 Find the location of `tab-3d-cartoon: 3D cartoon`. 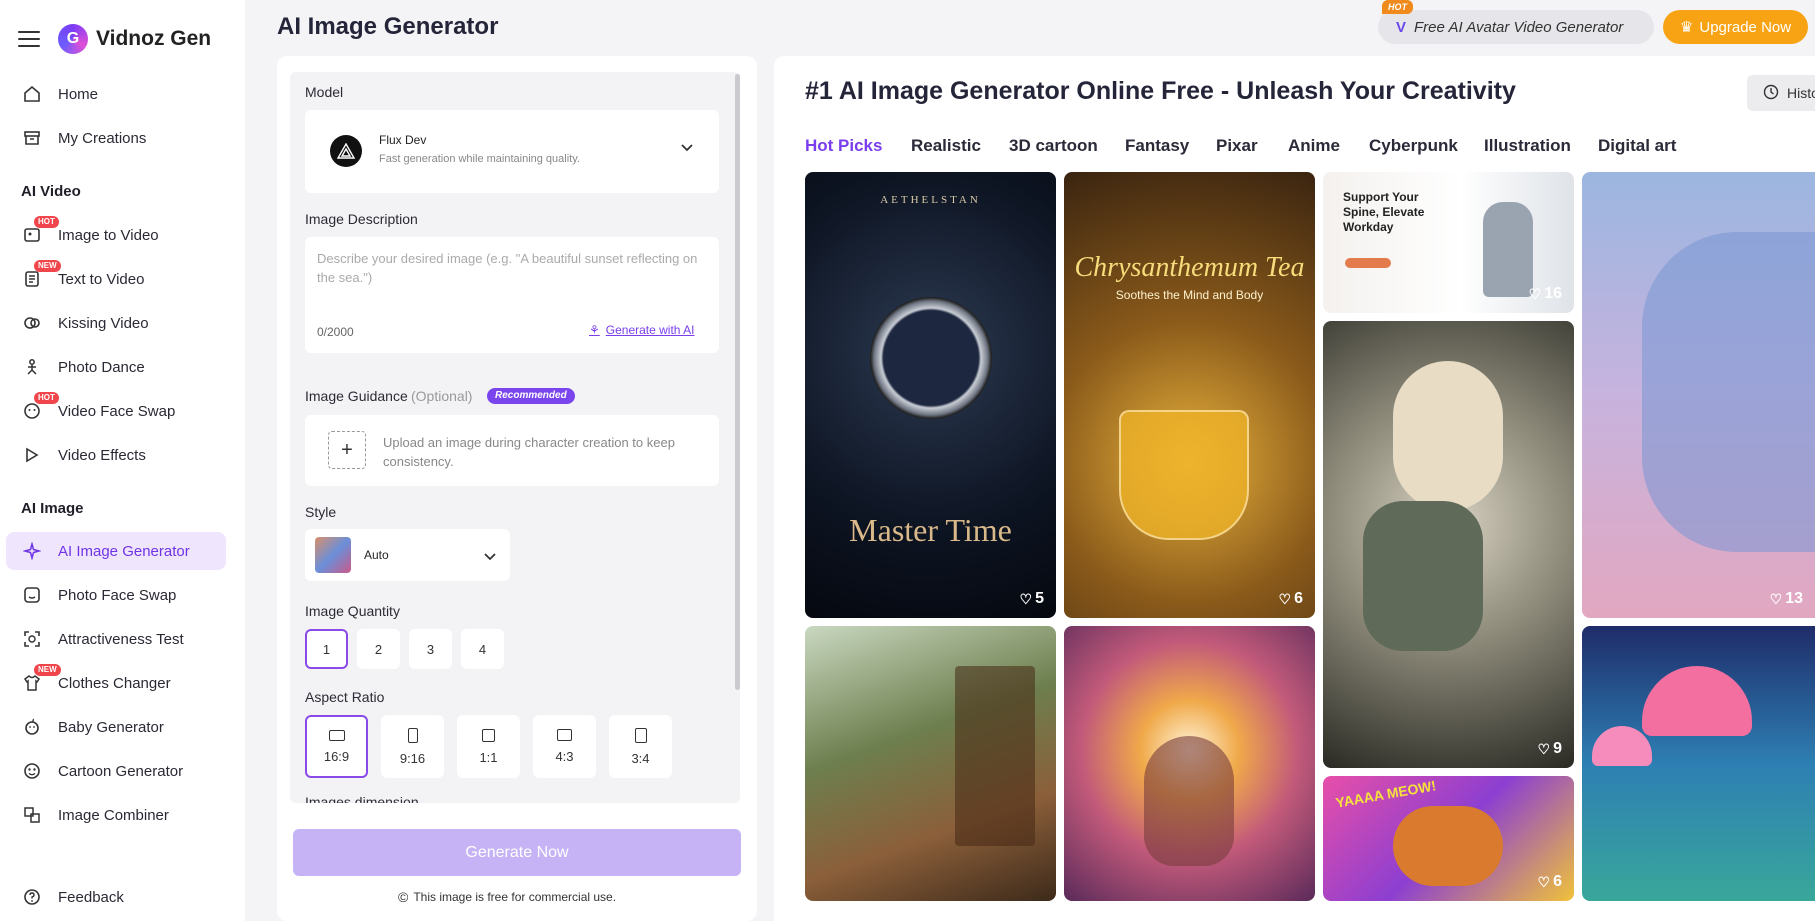

tab-3d-cartoon: 3D cartoon is located at coordinates (1053, 146).